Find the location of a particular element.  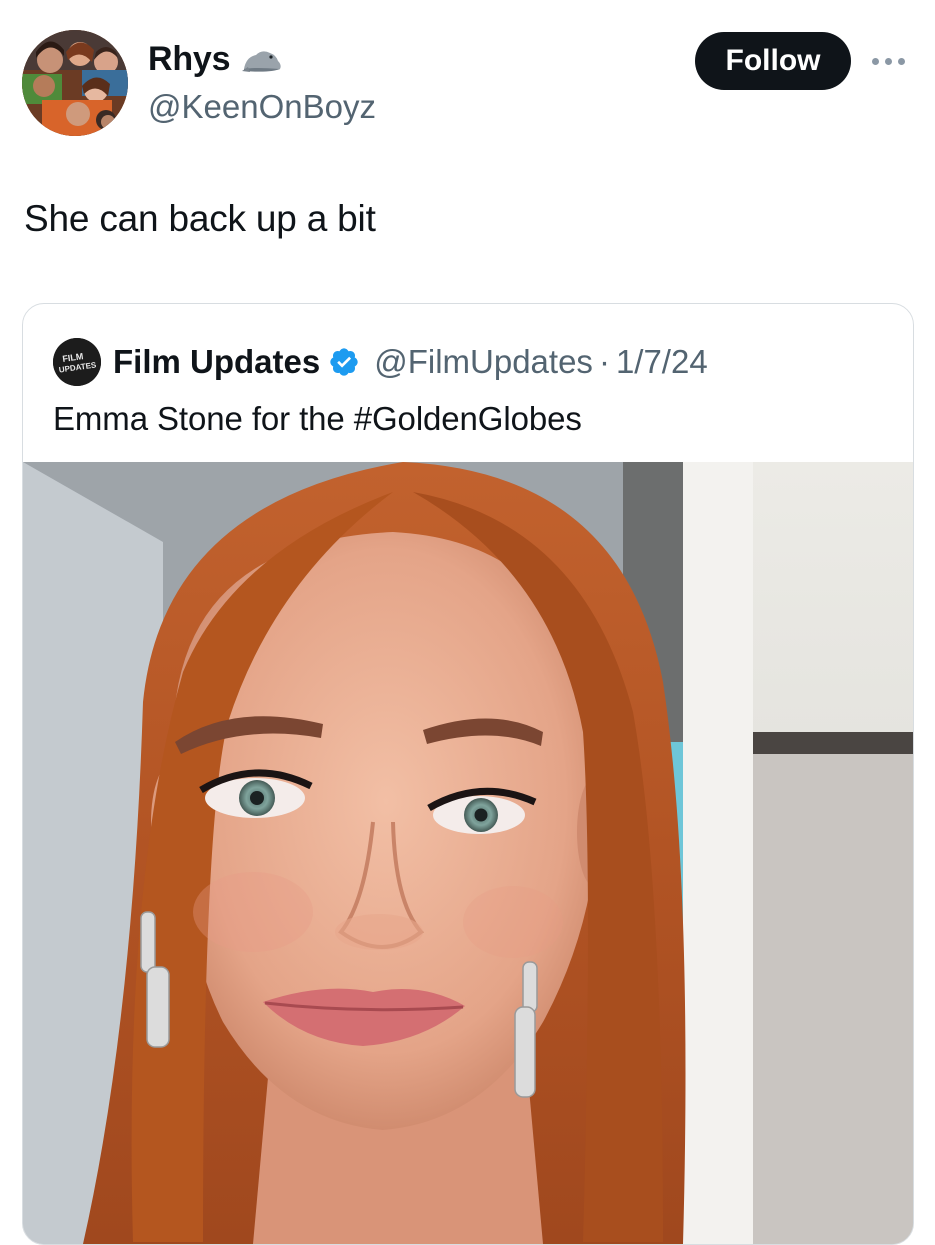

tweet-text: She can back up a bit is located at coordinates (200, 218).